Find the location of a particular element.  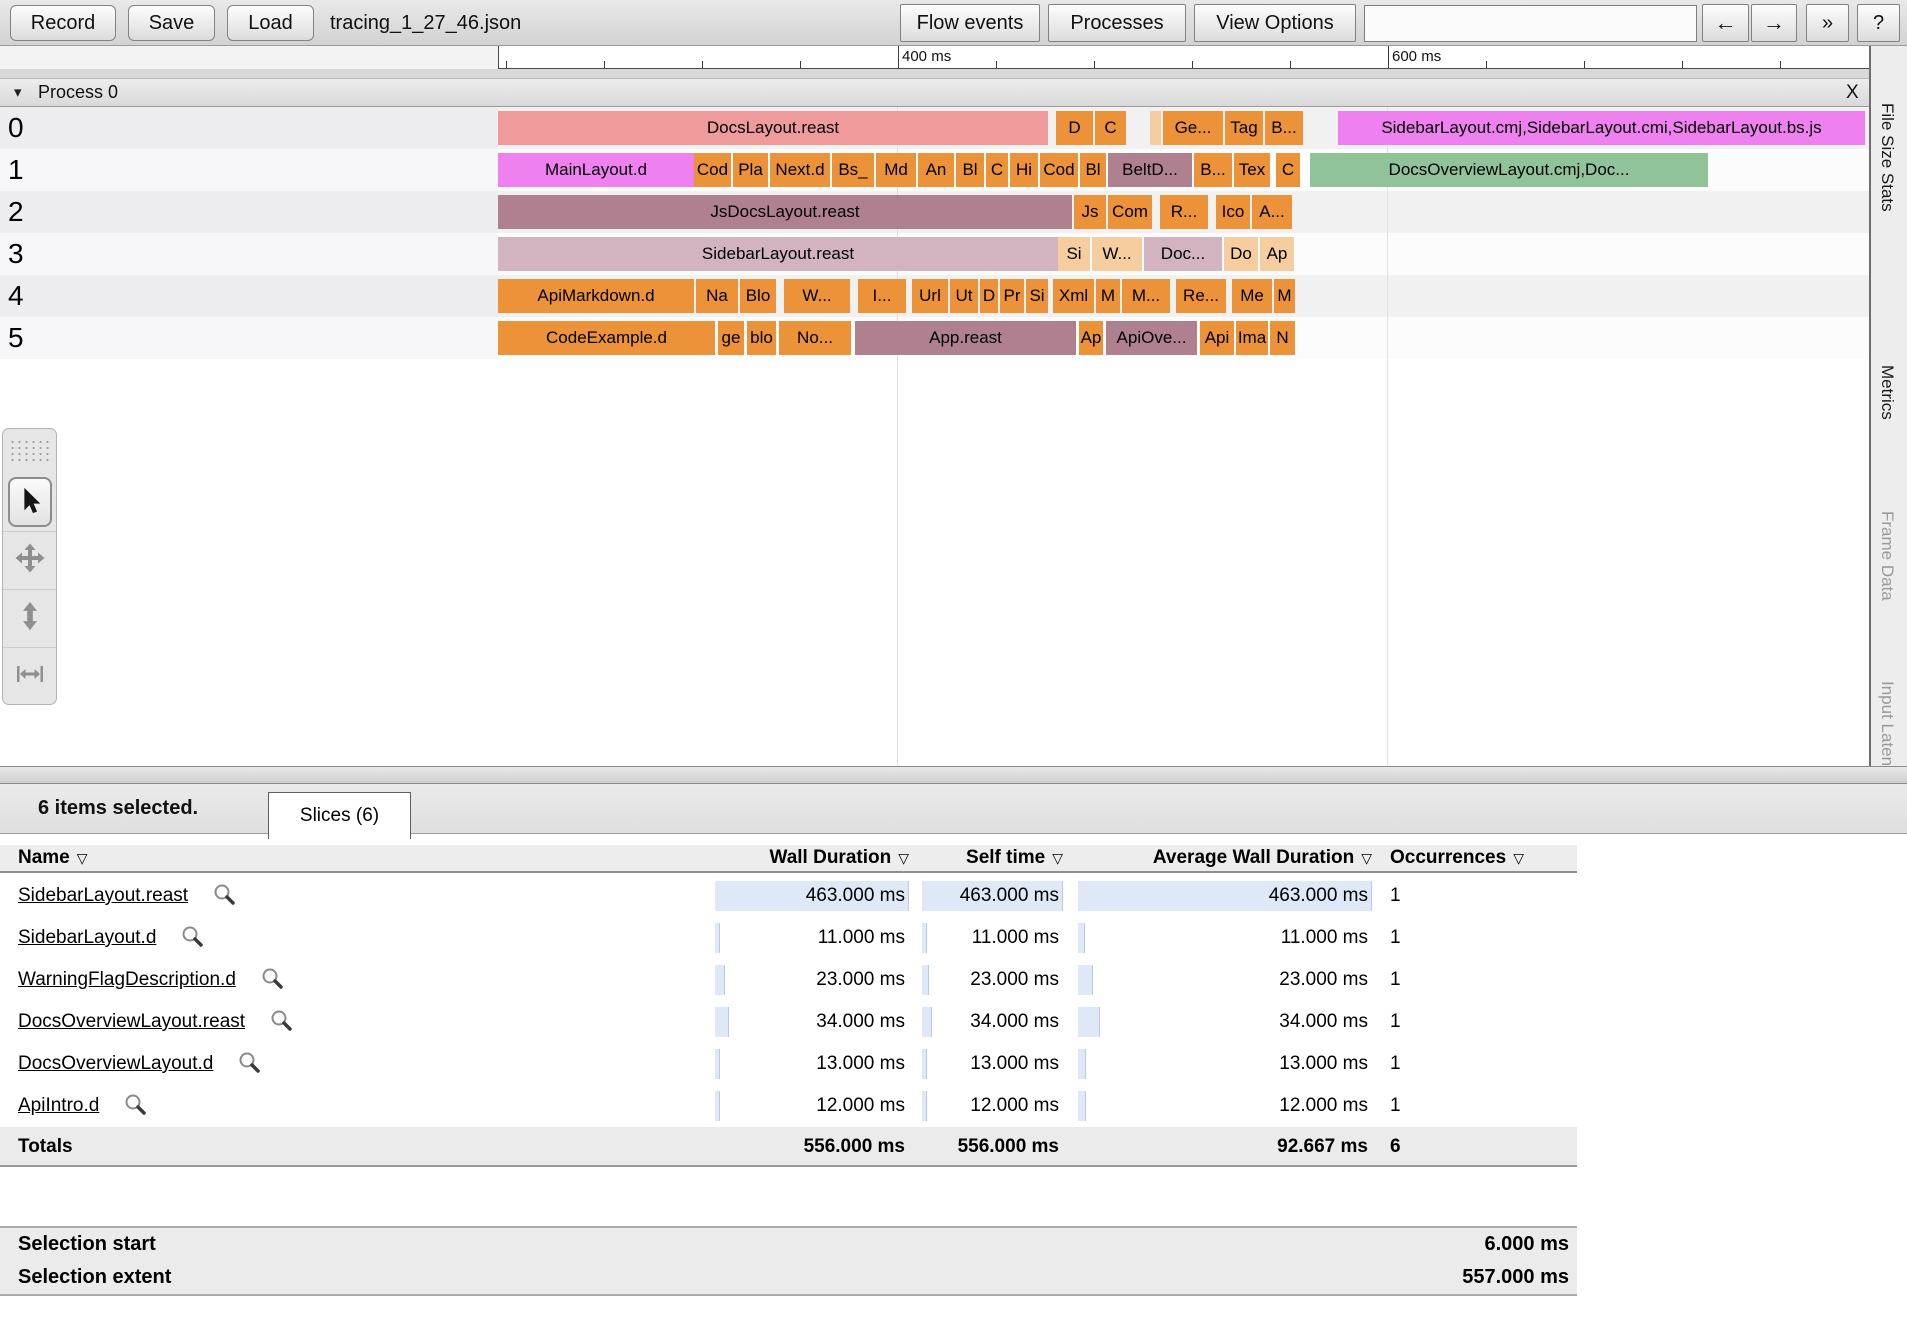

trace-slice is located at coordinates (1155, 128).